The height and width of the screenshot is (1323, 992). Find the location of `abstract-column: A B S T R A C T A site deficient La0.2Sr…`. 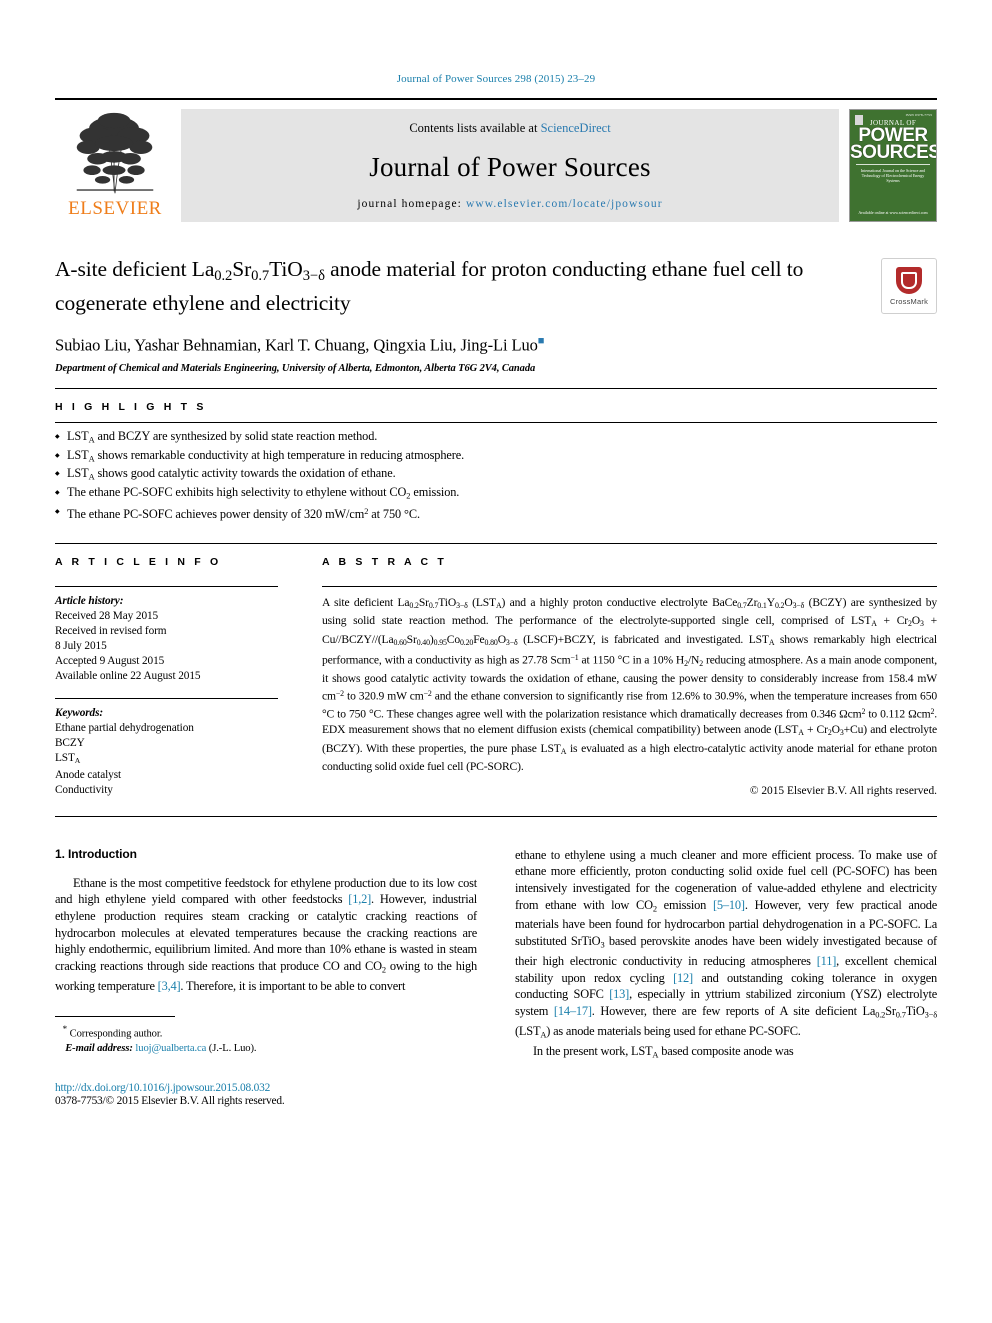

abstract-column: A B S T R A C T A site deficient La0.2Sr… is located at coordinates (618, 671).